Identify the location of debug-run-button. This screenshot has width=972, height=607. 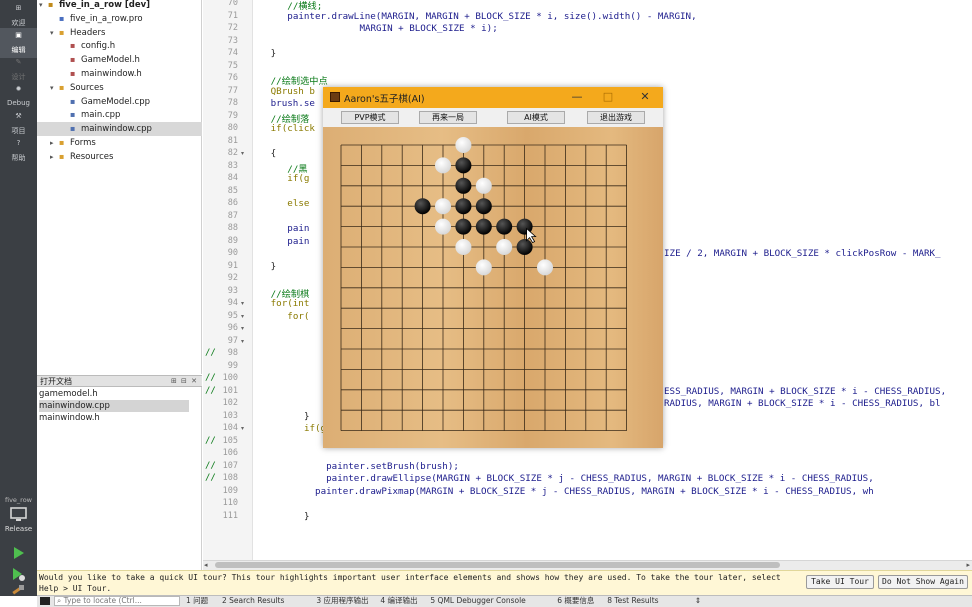
(18, 574).